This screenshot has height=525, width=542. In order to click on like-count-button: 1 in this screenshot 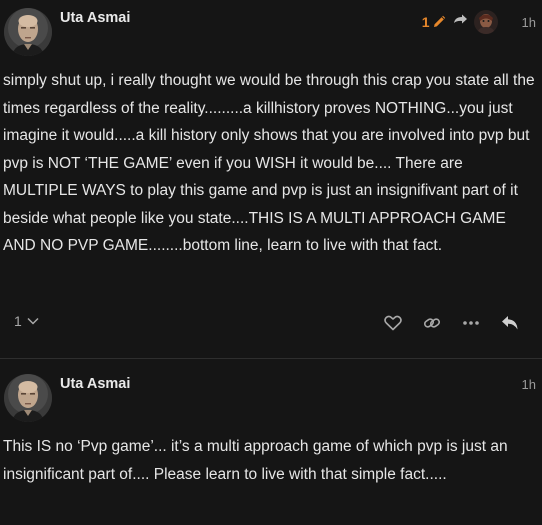, I will do `click(26, 321)`.